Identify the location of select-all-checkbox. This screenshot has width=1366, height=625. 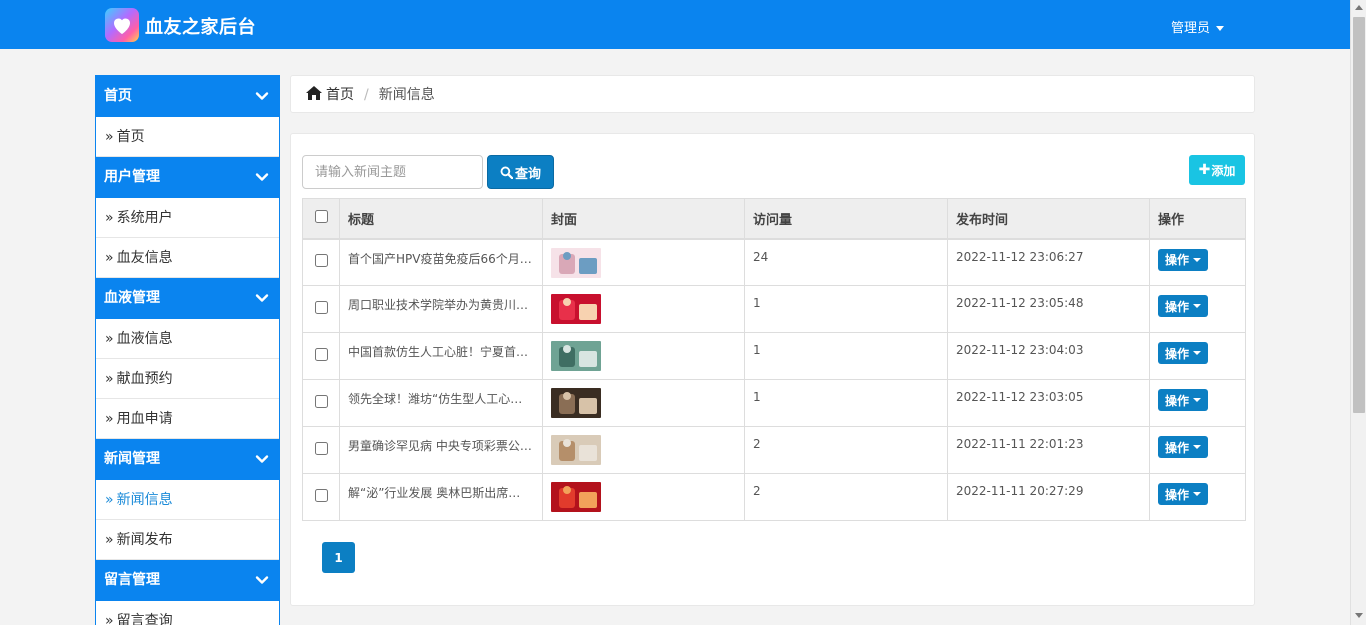
(321, 216).